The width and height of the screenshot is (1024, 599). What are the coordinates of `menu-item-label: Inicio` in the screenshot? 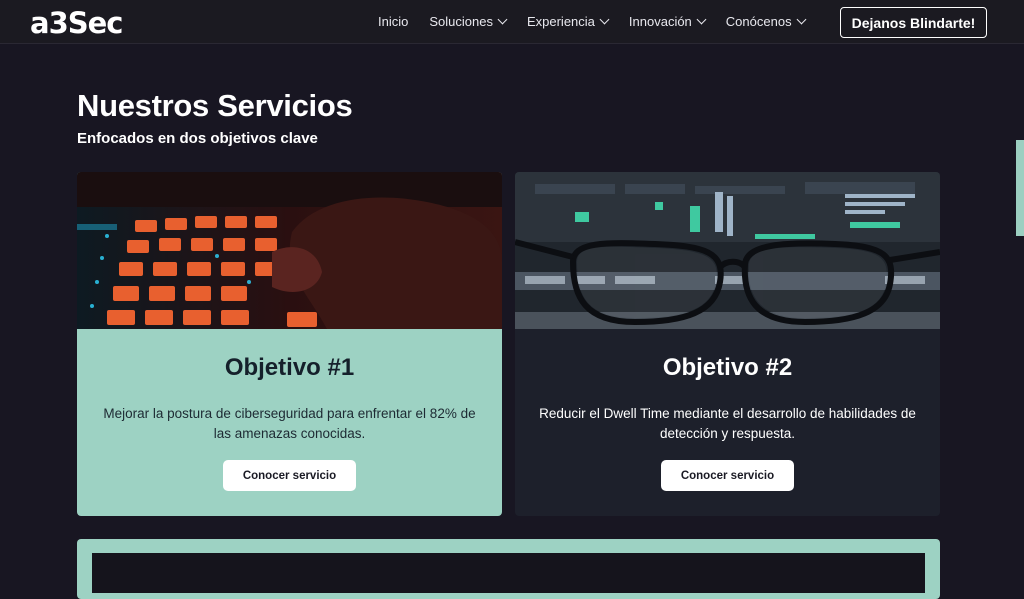 It's located at (393, 21).